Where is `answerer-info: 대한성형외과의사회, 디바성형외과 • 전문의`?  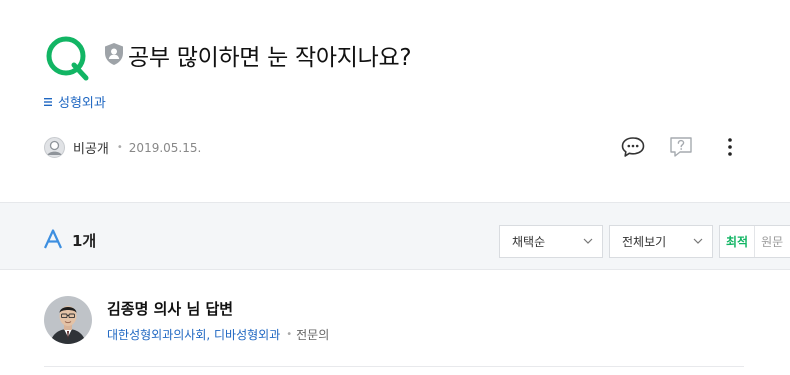
answerer-info: 대한성형외과의사회, 디바성형외과 • 전문의 is located at coordinates (218, 334).